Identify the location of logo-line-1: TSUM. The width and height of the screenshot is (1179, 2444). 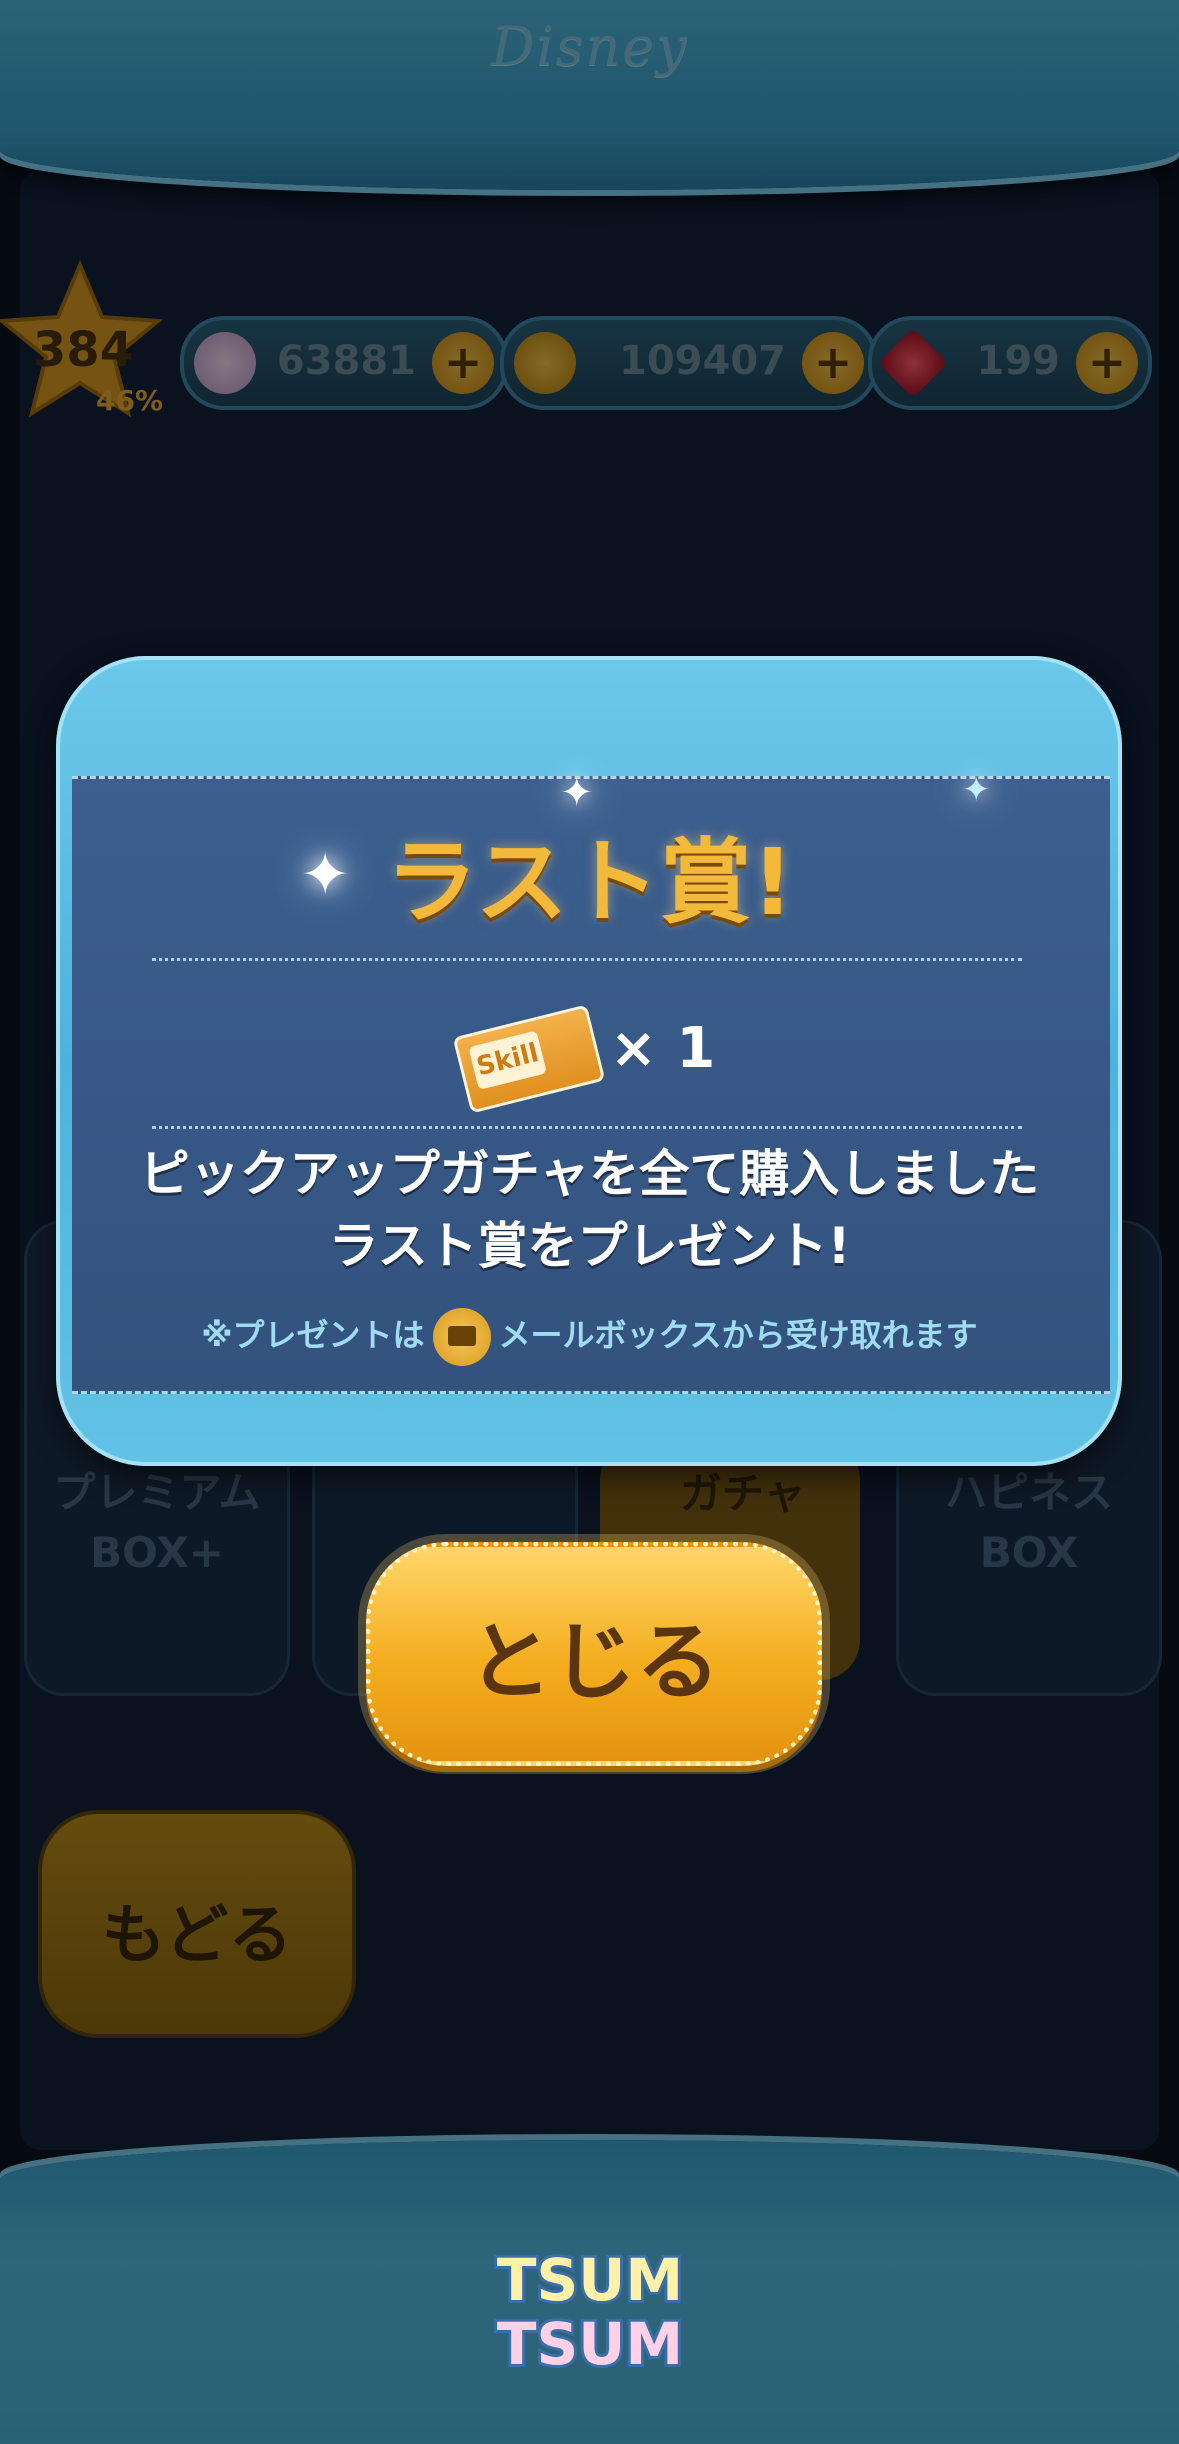
(590, 2280).